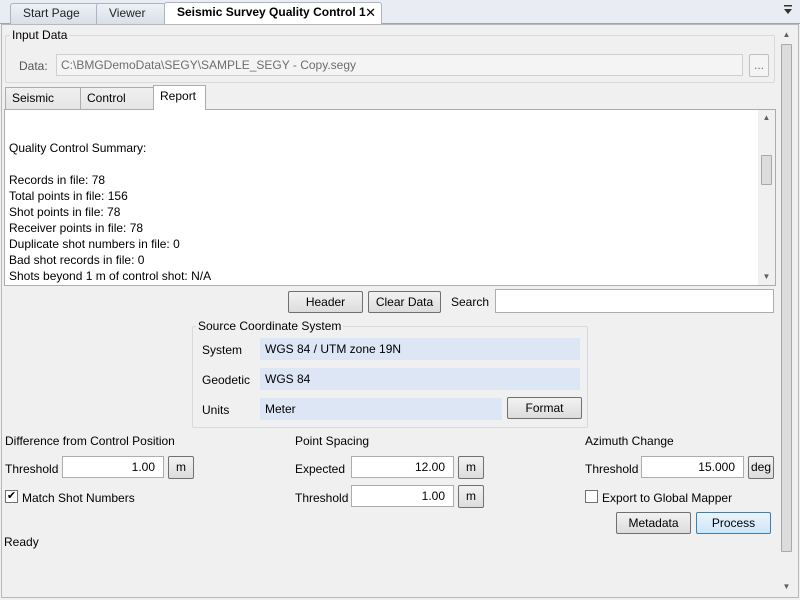 The height and width of the screenshot is (600, 800). Describe the element at coordinates (634, 301) in the screenshot. I see `search-input` at that location.